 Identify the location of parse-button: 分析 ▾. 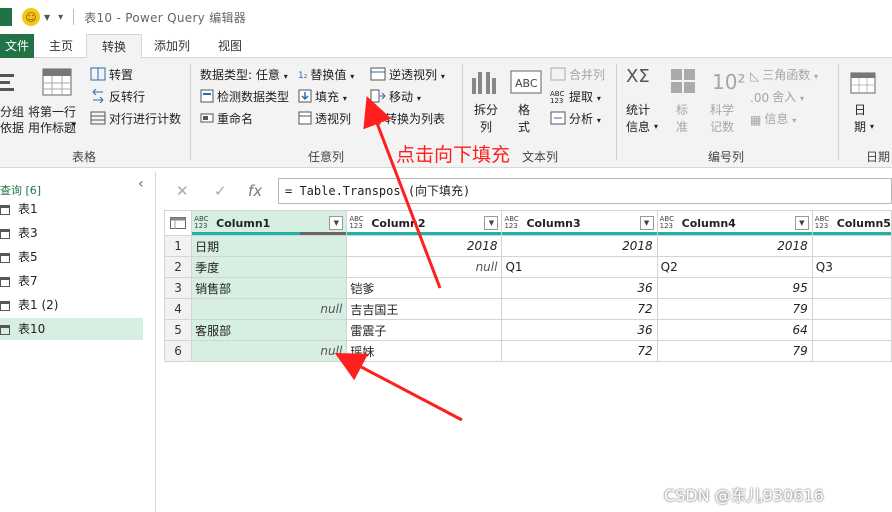
(575, 119).